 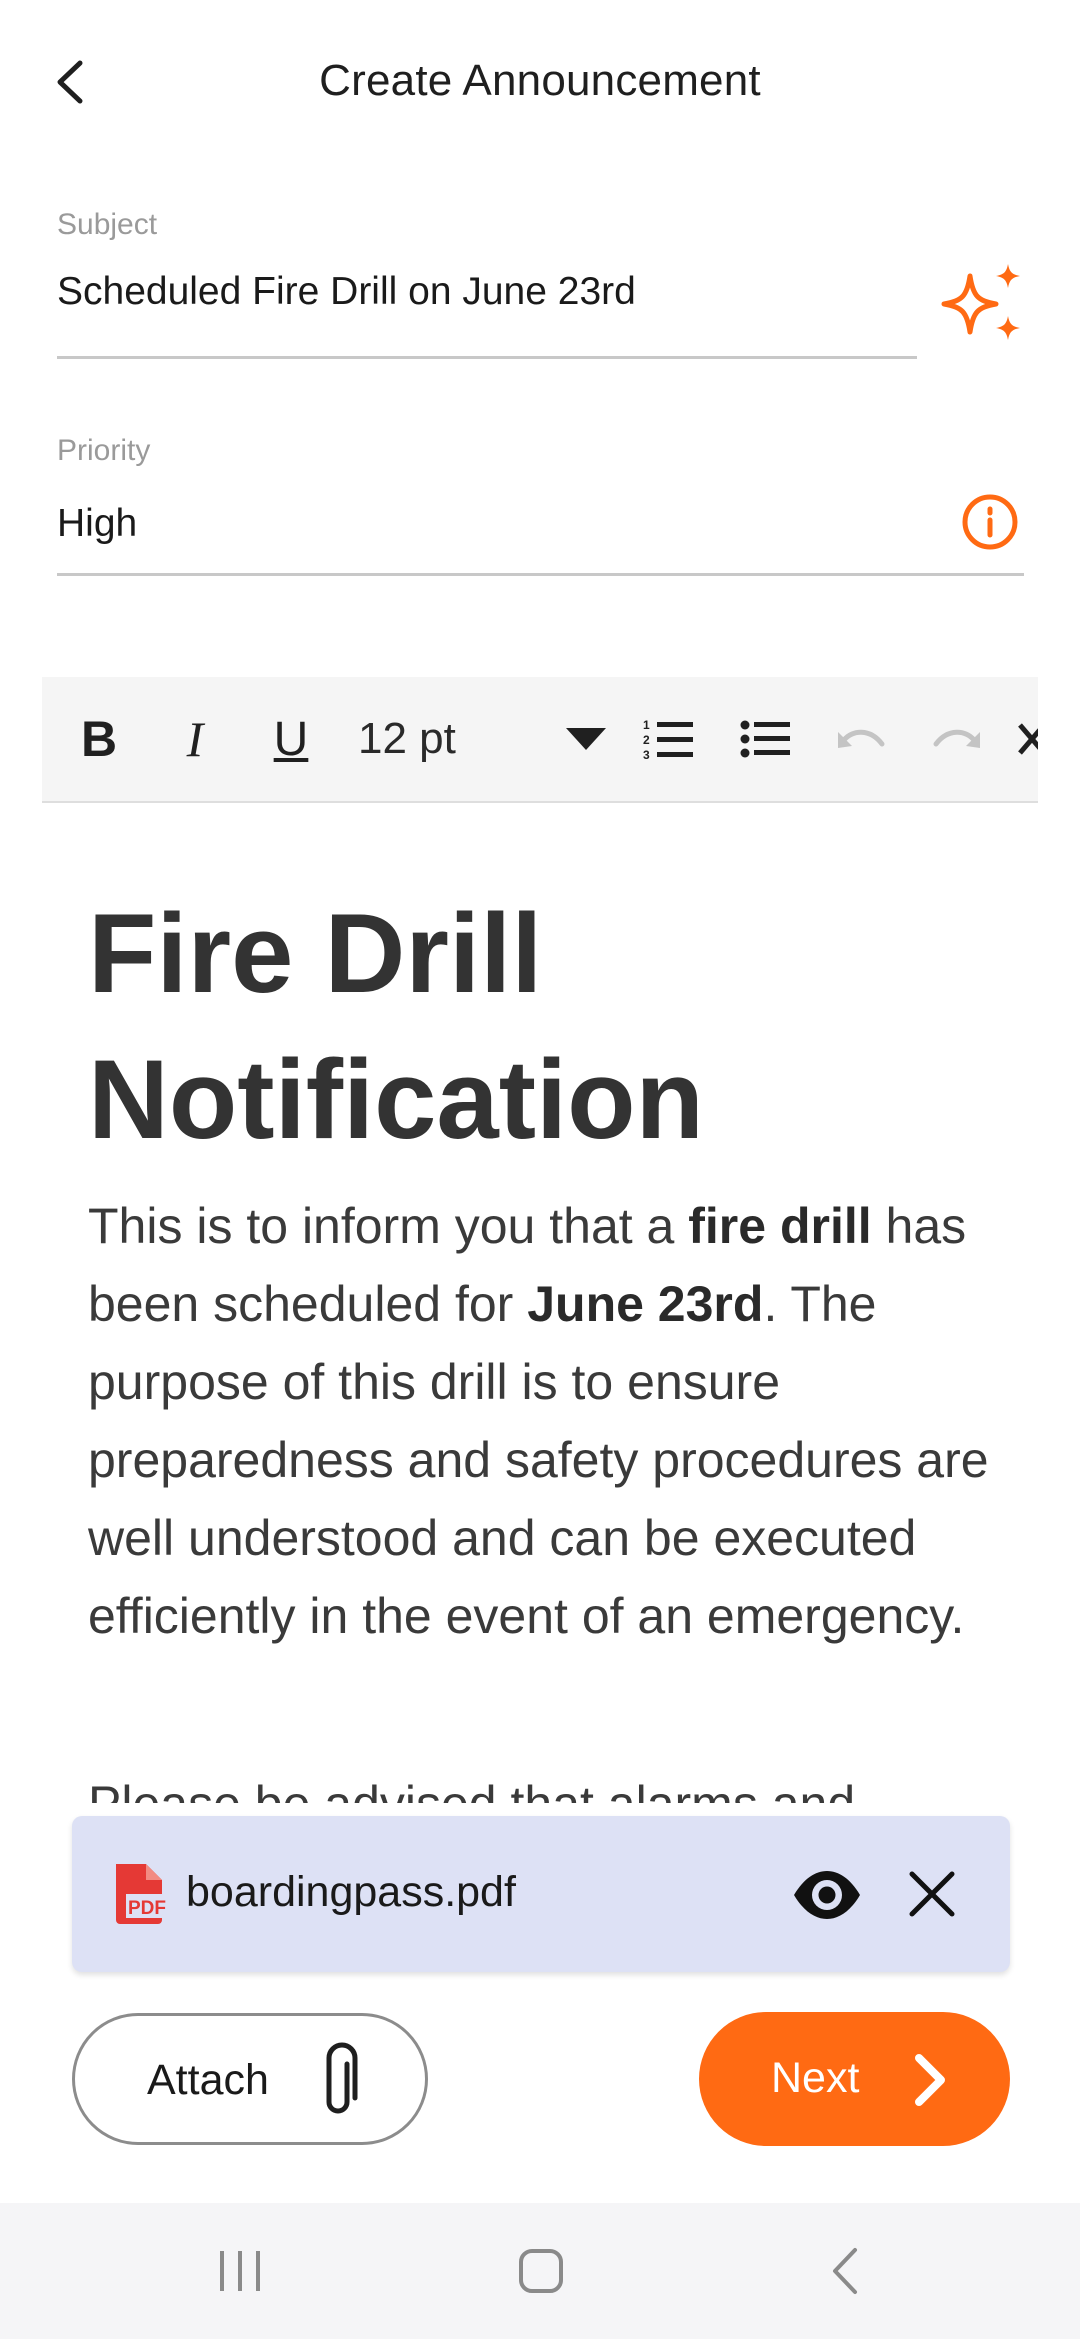 I want to click on ai-generate-button, so click(x=984, y=304).